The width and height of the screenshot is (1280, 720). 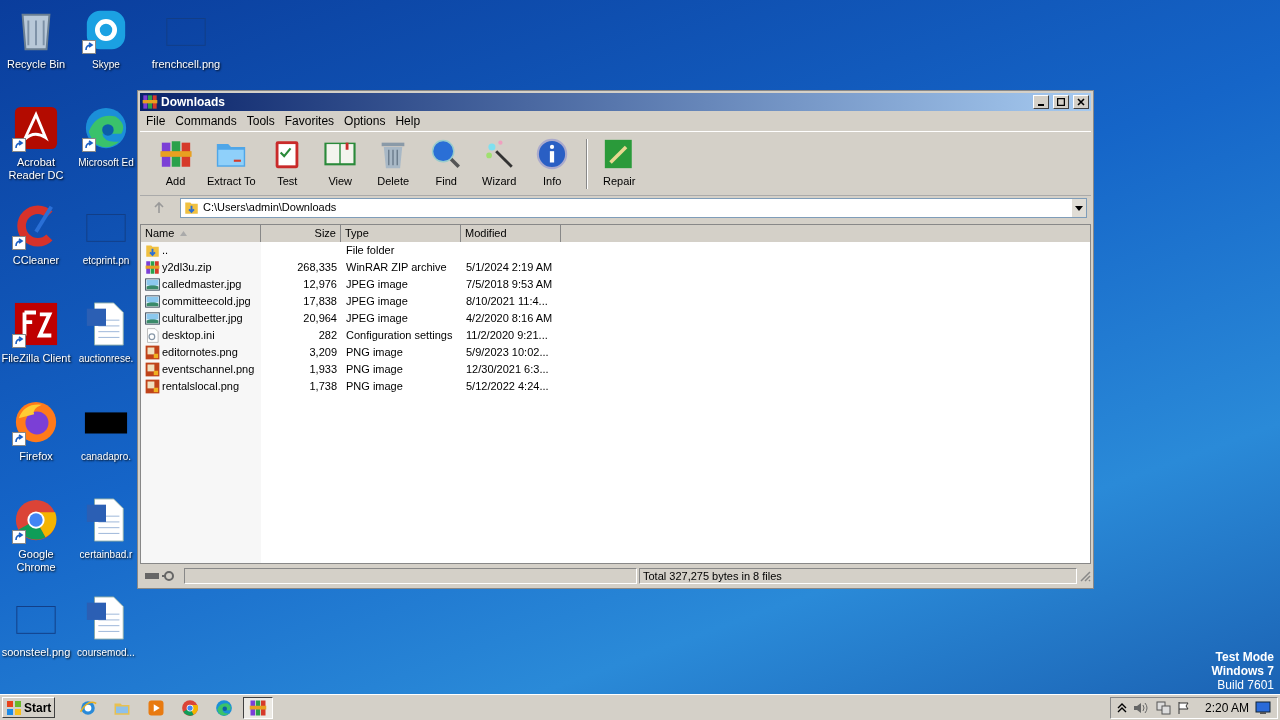 What do you see at coordinates (1244, 657) in the screenshot?
I see `test-mode-text: Test Mode` at bounding box center [1244, 657].